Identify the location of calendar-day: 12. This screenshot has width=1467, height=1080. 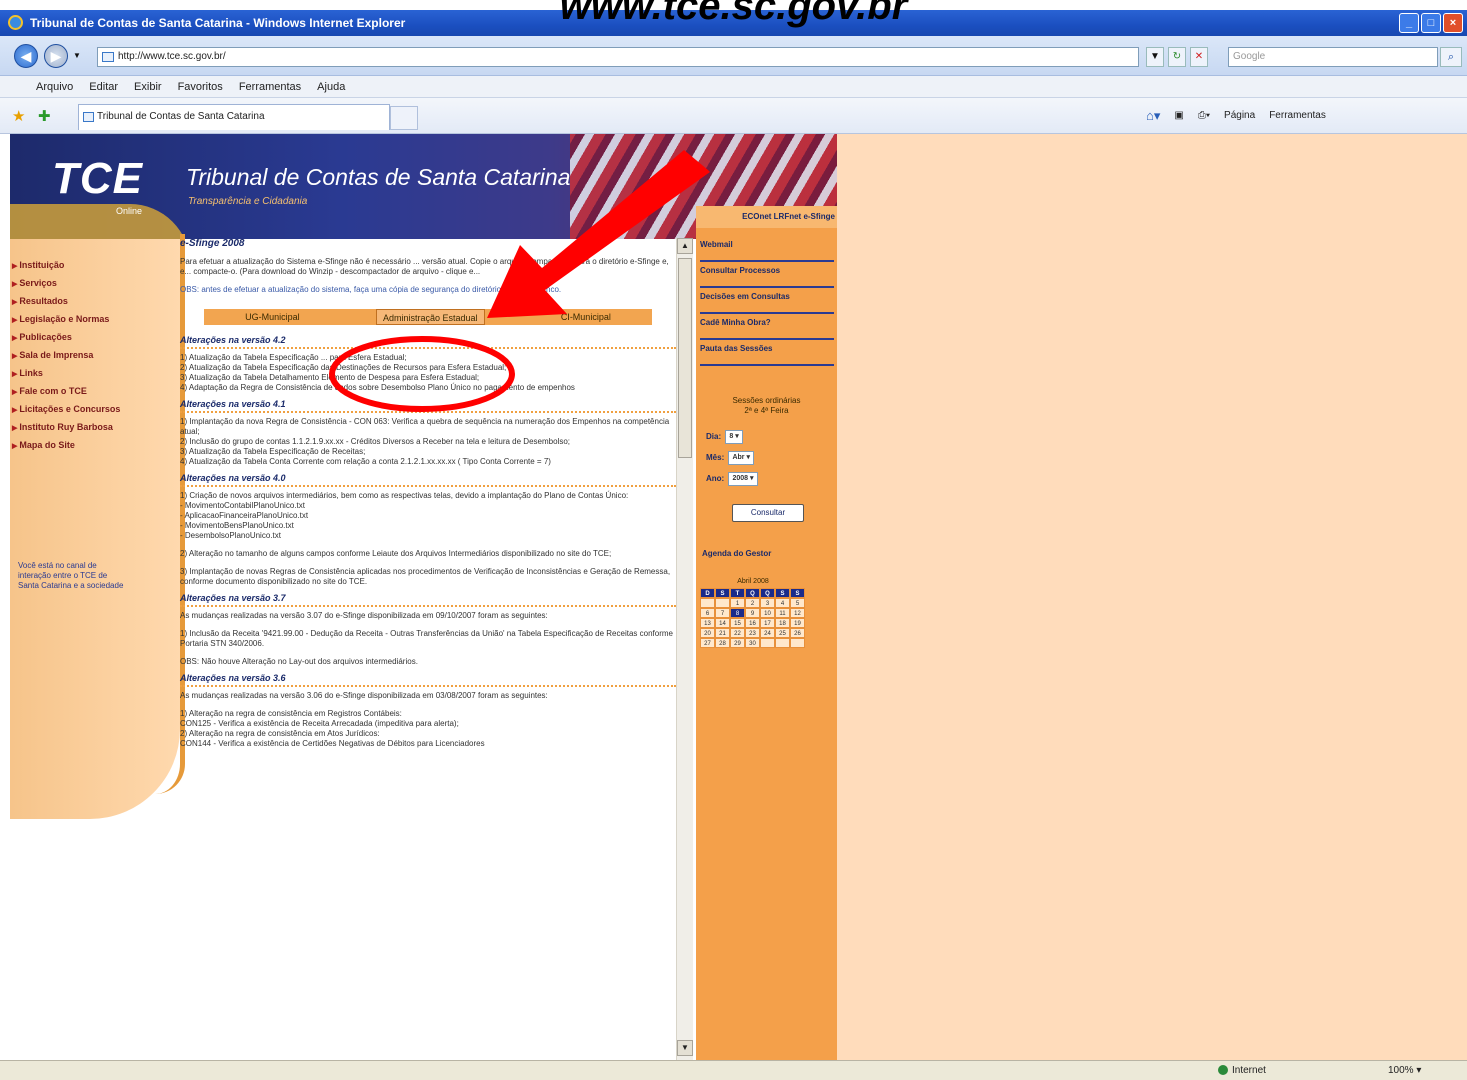
(797, 613).